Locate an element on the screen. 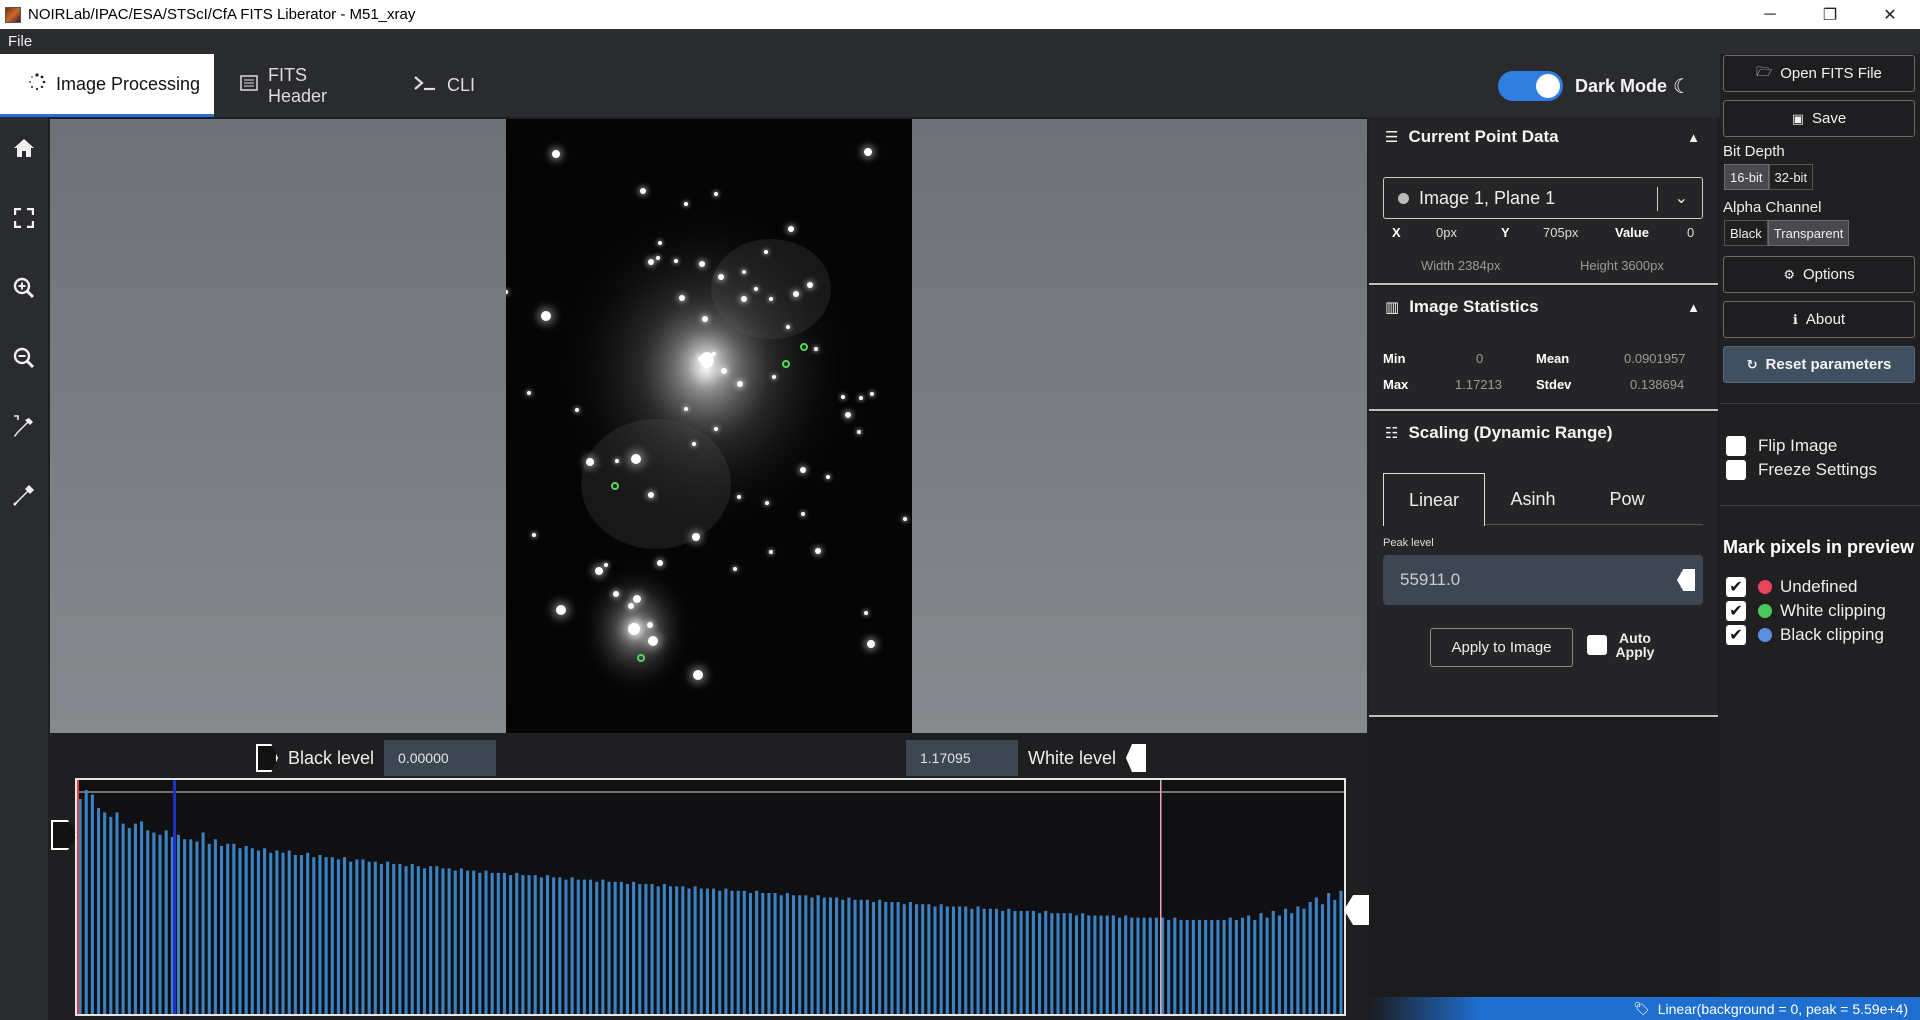 The width and height of the screenshot is (1920, 1020). white-clipping-checkbox: ✔ is located at coordinates (1736, 611).